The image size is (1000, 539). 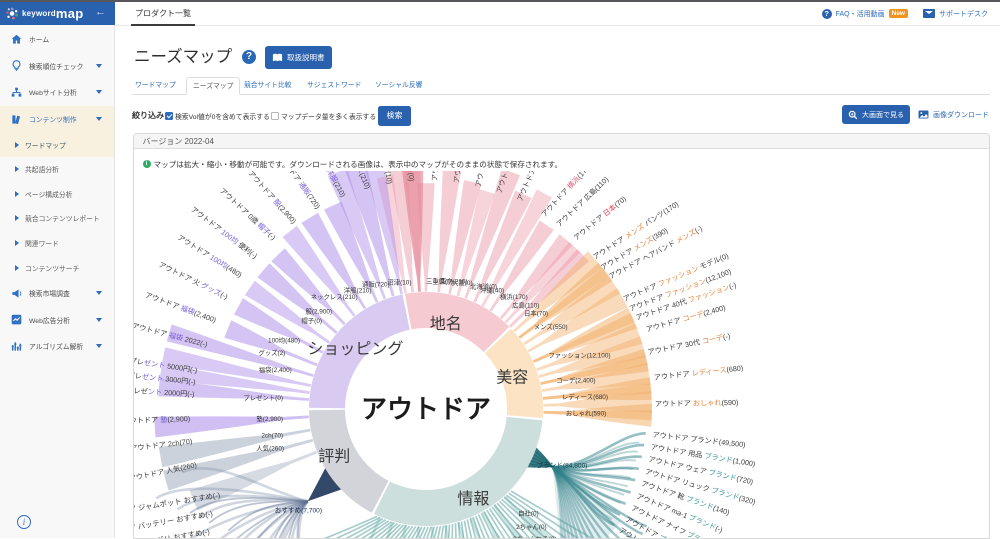 What do you see at coordinates (284, 340) in the screenshot?
I see `svg-text: 100均(480)` at bounding box center [284, 340].